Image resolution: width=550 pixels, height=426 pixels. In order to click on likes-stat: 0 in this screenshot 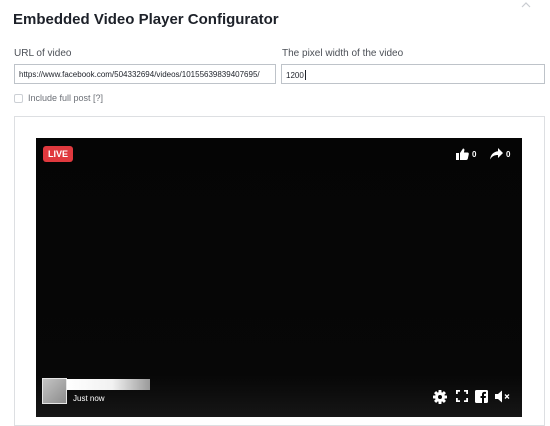, I will do `click(466, 154)`.